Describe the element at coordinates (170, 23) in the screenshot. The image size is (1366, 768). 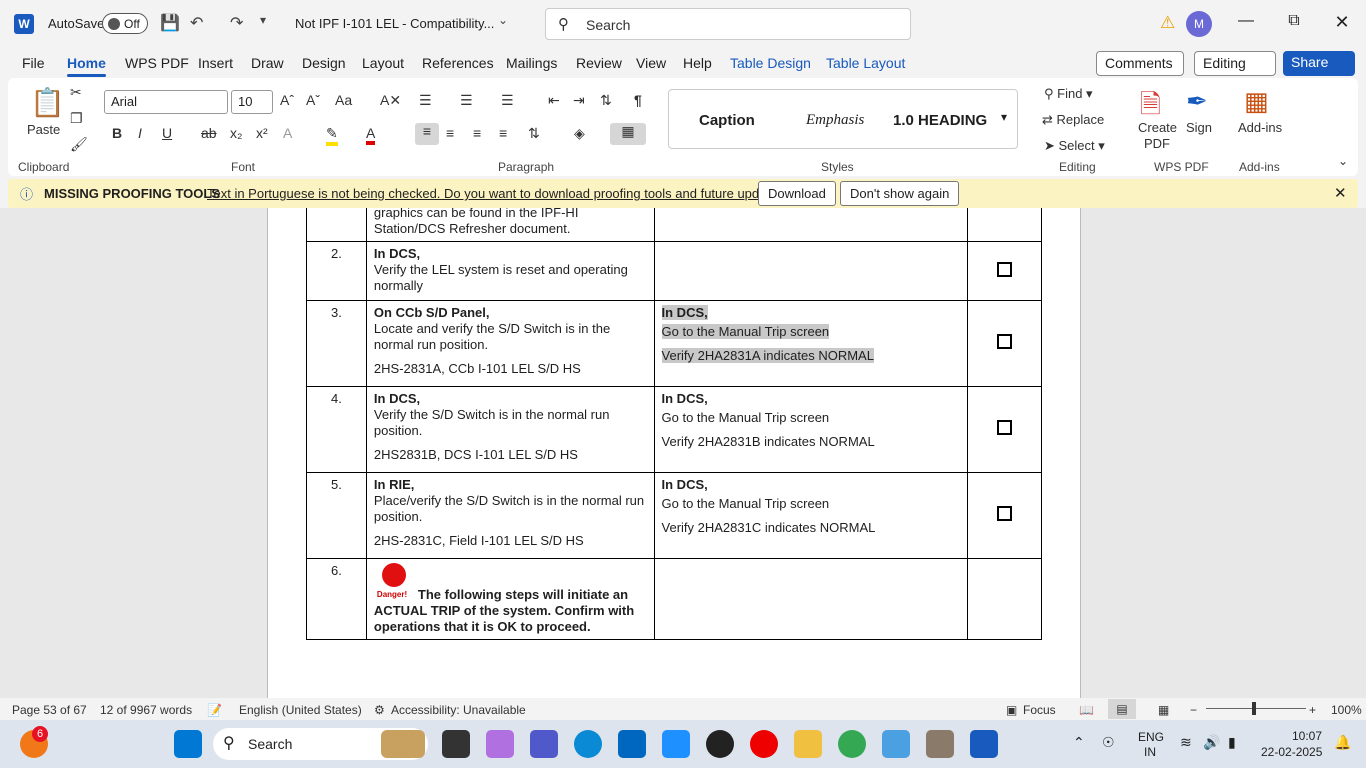
I see `save-icon: 💾` at that location.